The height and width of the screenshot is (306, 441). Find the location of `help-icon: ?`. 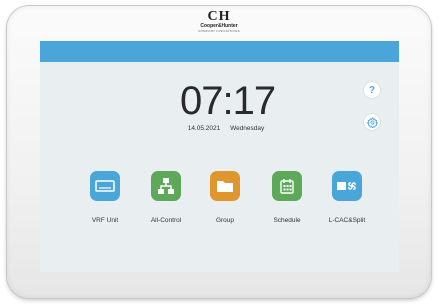

help-icon: ? is located at coordinates (372, 90).